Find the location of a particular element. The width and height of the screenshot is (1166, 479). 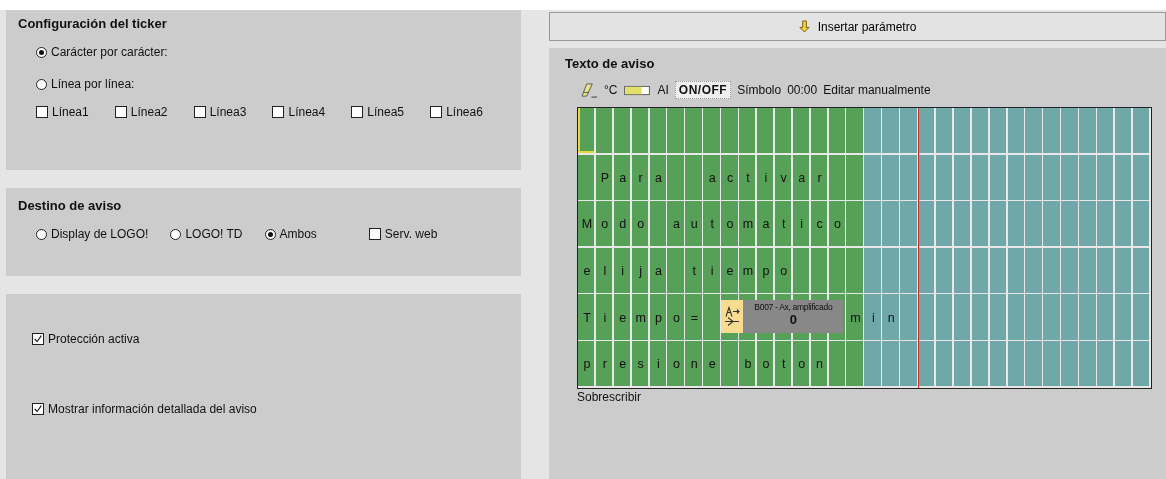

checkbox-label: Serv. web is located at coordinates (411, 234).